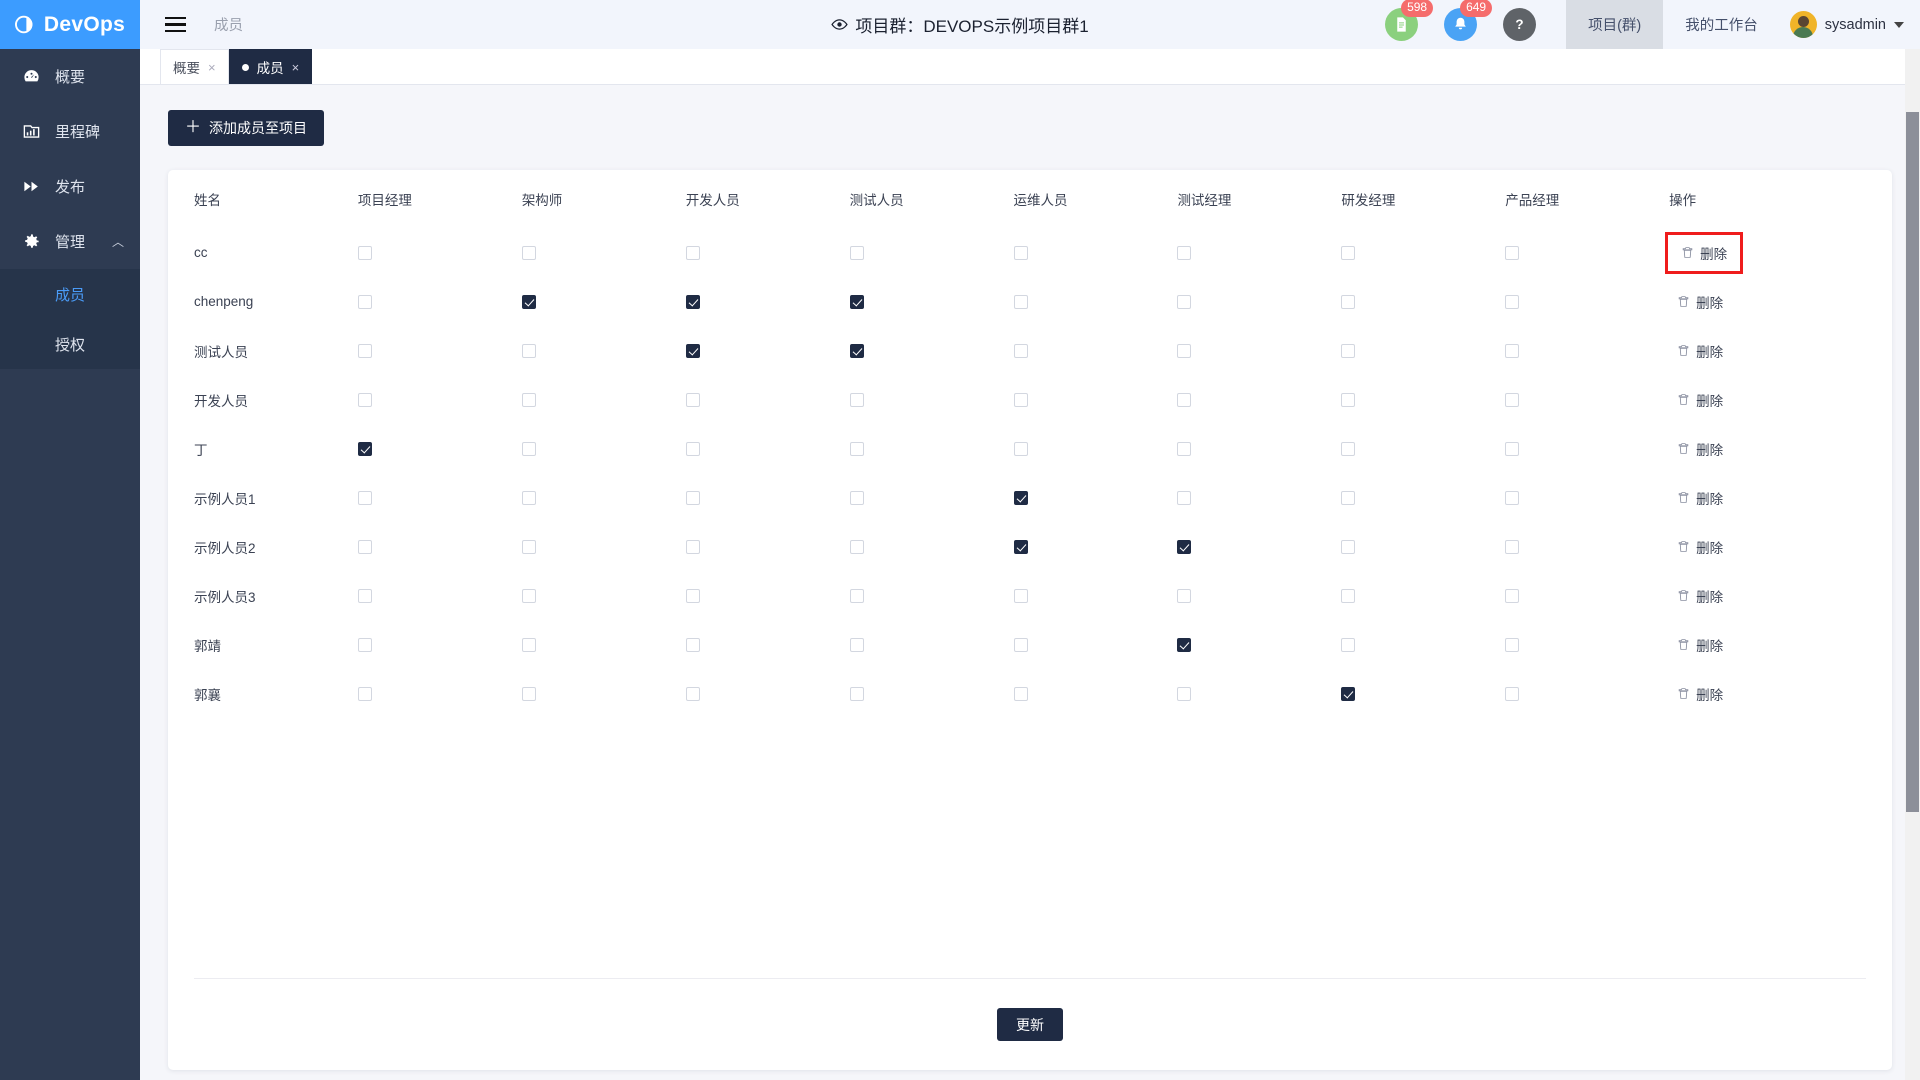 This screenshot has height=1080, width=1920. I want to click on document-icon: 598, so click(1409, 20).